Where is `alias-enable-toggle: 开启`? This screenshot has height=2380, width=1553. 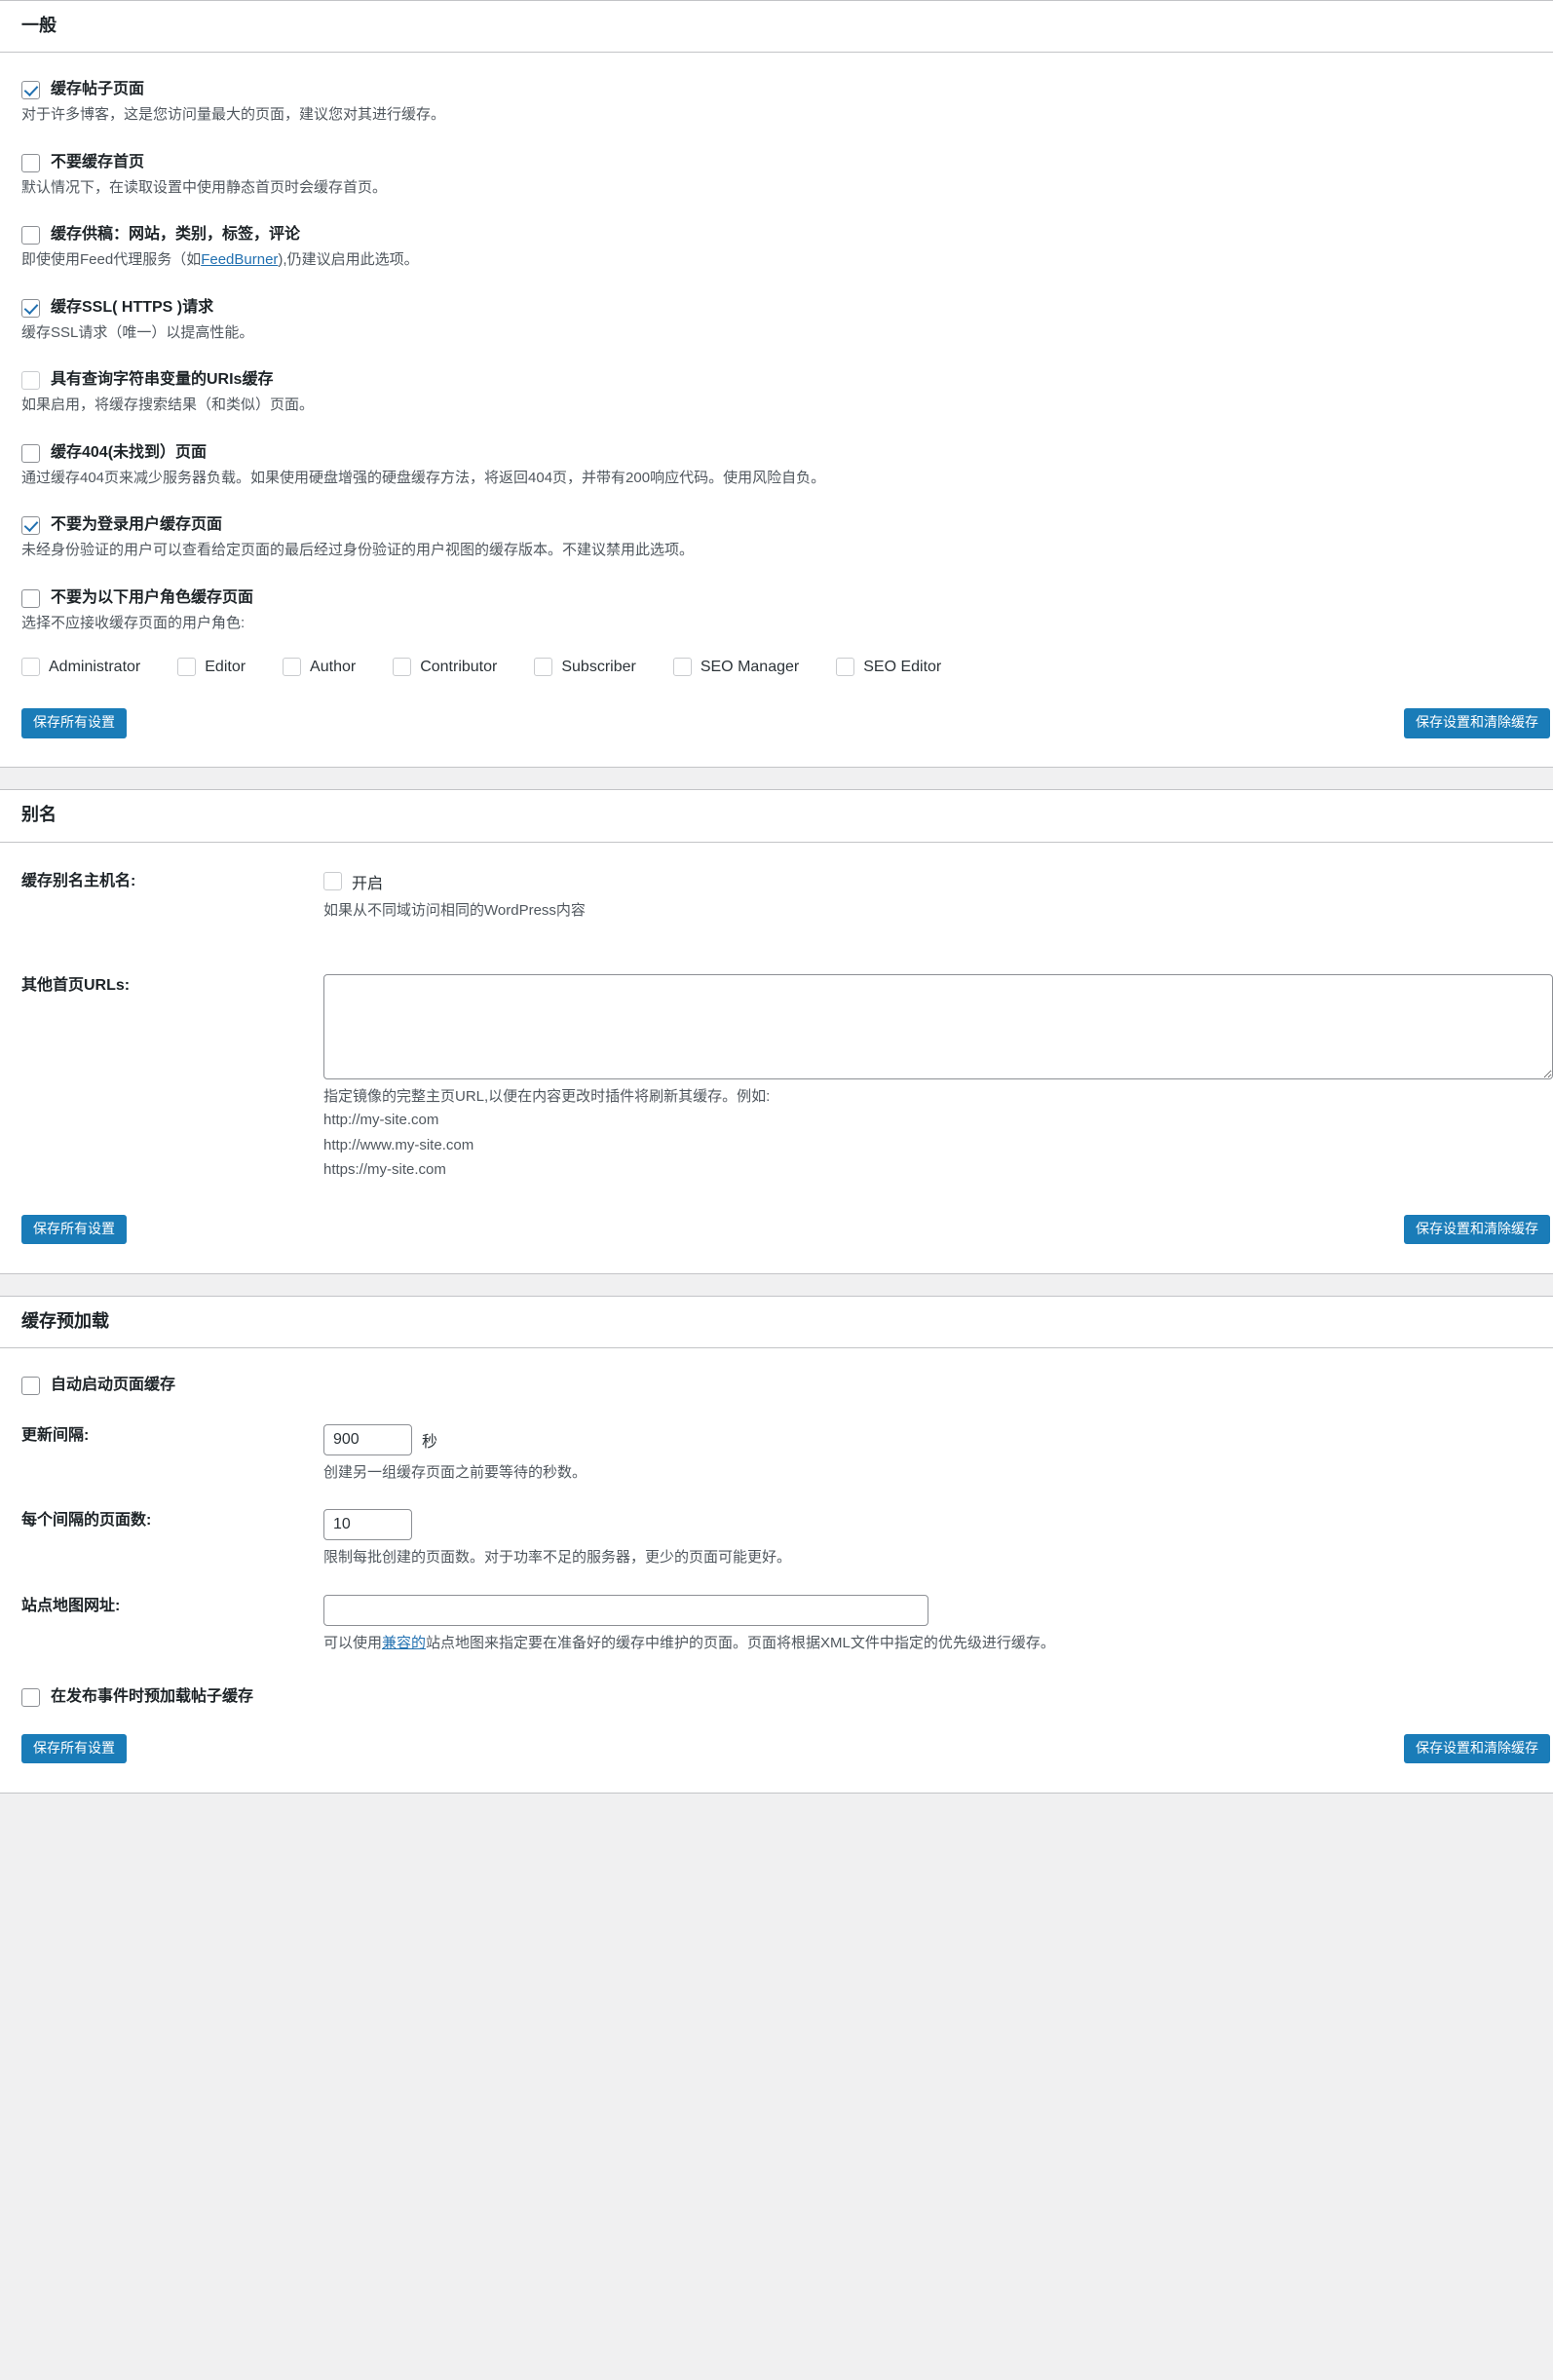 alias-enable-toggle: 开启 is located at coordinates (927, 881).